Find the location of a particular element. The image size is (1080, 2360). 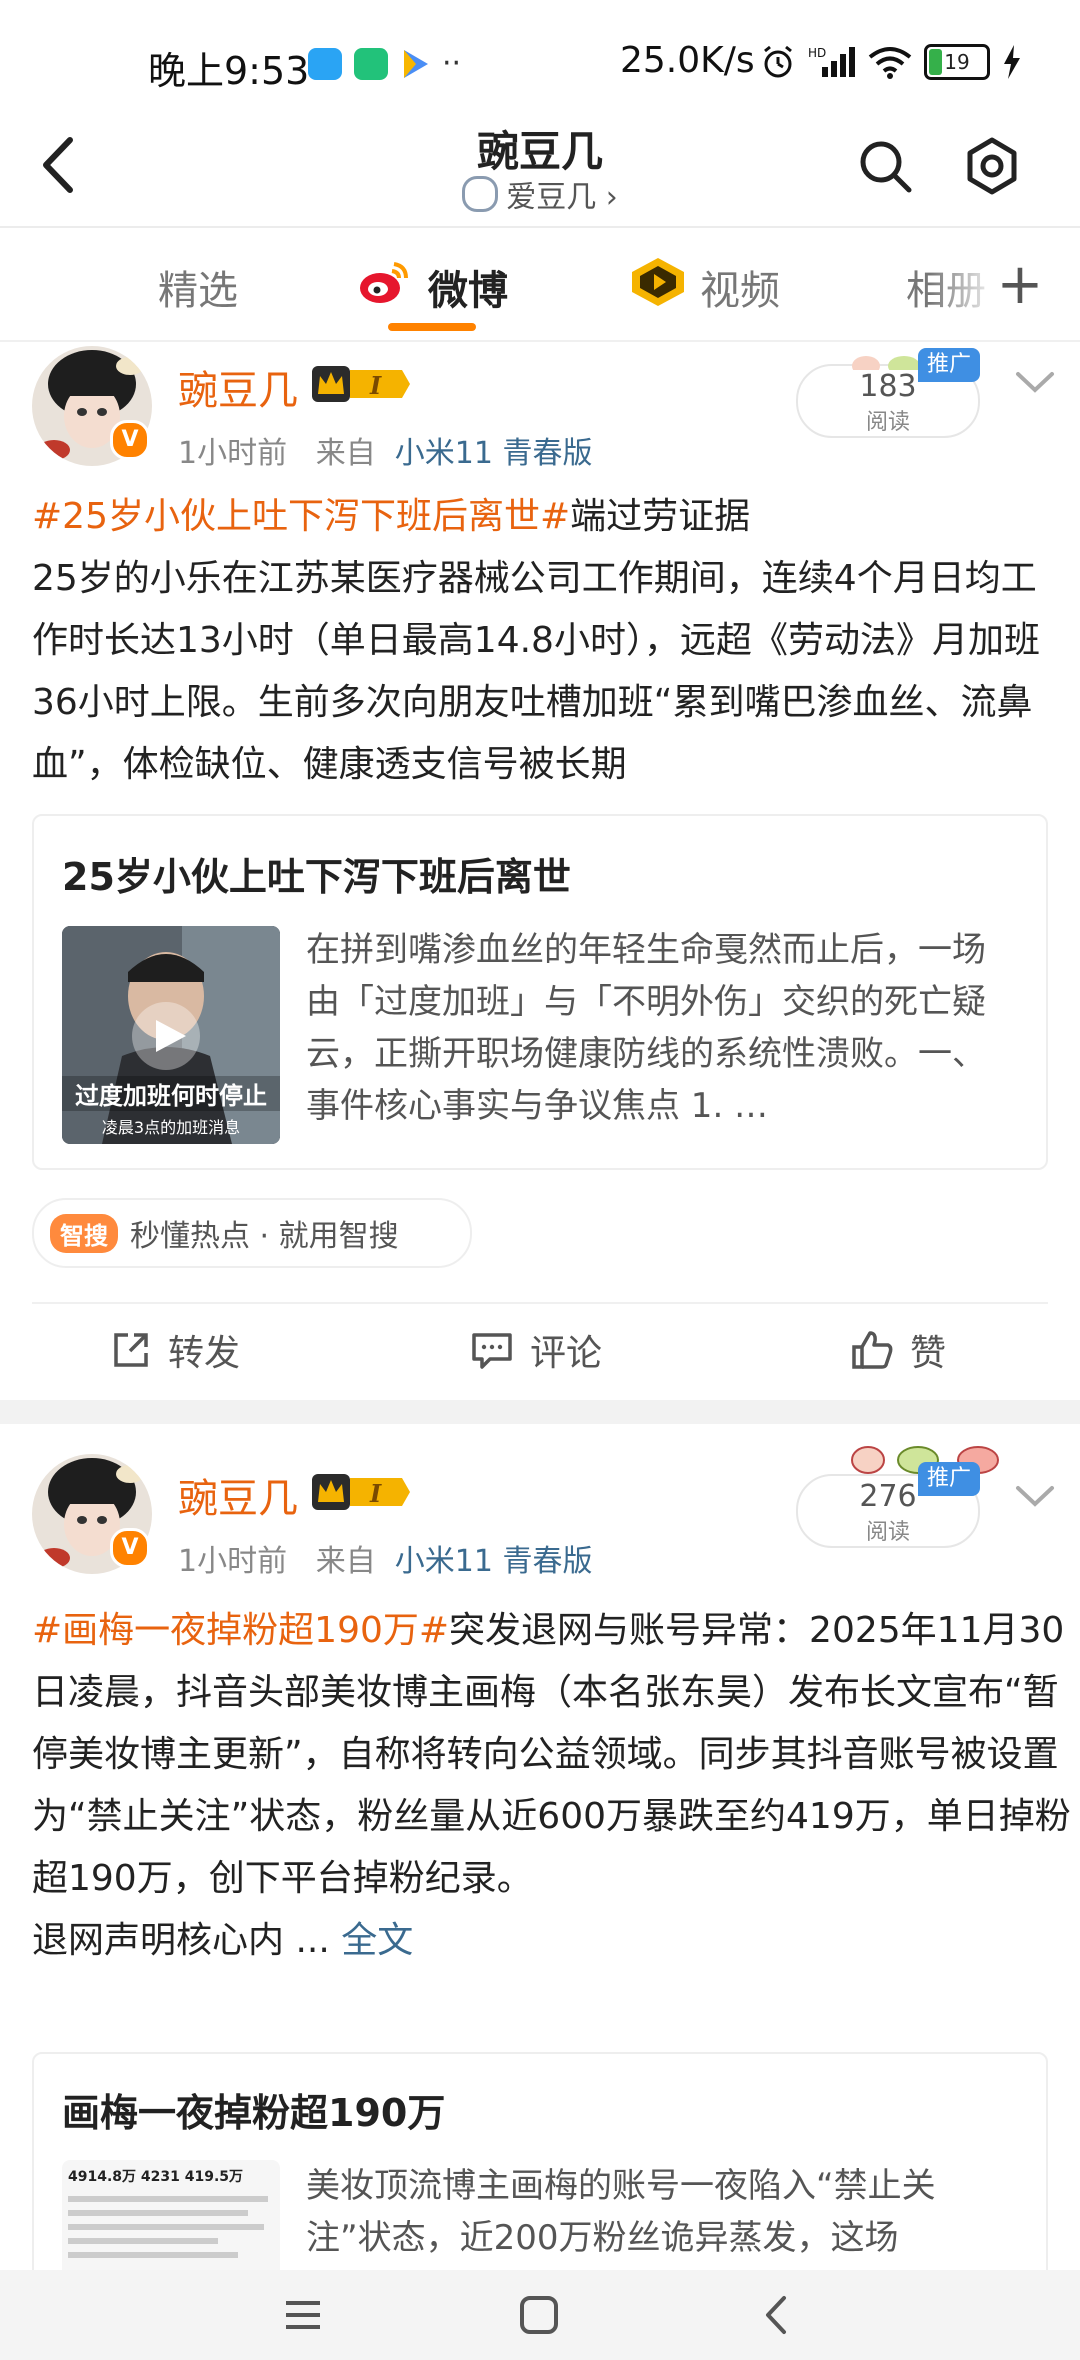

full-text-link: 全文 is located at coordinates (377, 1940).